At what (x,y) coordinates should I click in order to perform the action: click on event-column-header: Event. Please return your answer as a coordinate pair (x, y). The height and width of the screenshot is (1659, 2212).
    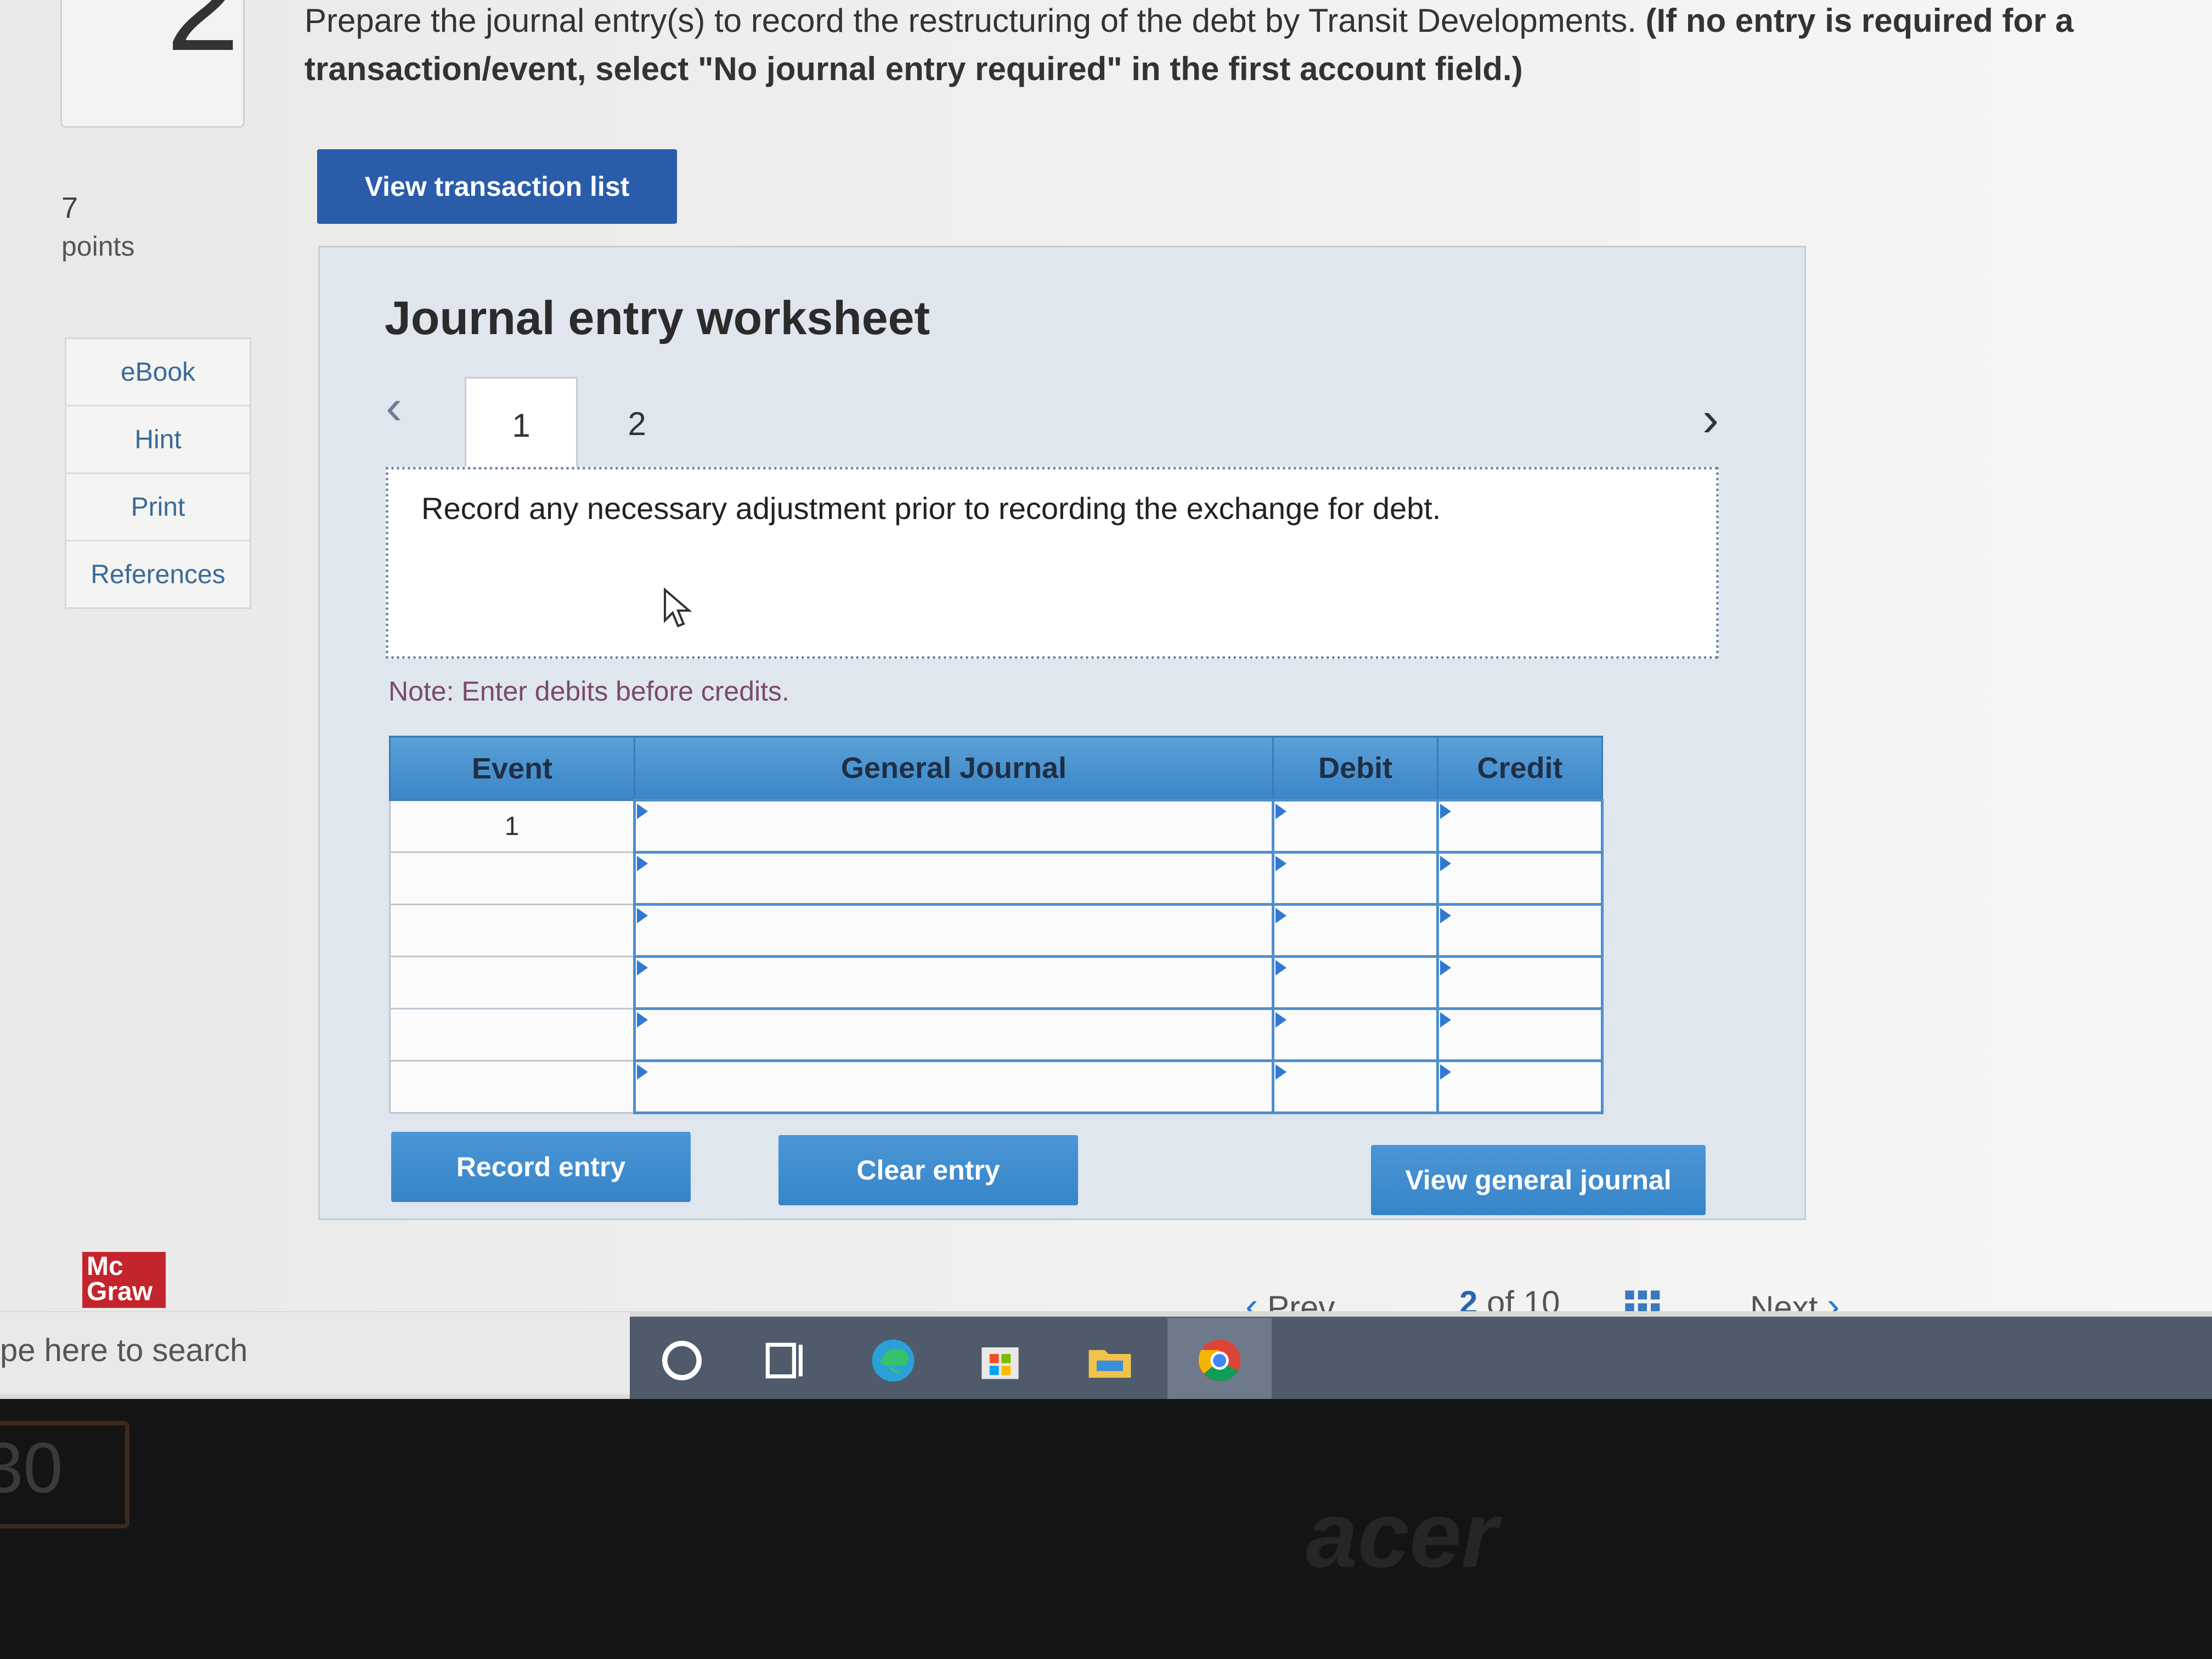
    Looking at the image, I should click on (512, 768).